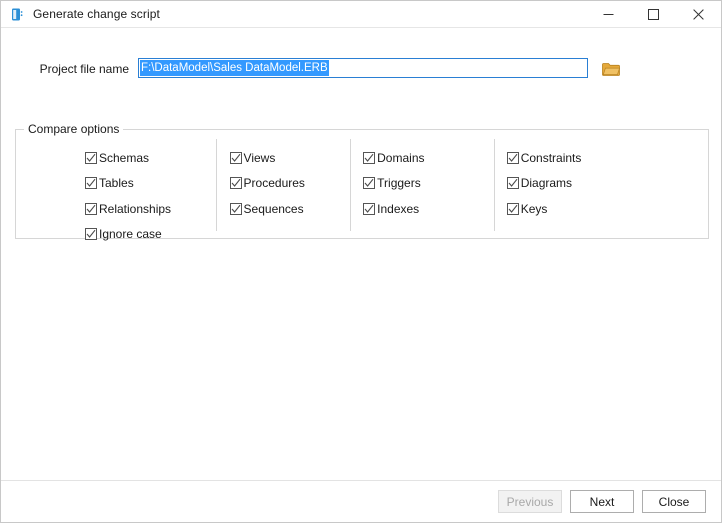  I want to click on title-bar: Generate change script, so click(361, 14).